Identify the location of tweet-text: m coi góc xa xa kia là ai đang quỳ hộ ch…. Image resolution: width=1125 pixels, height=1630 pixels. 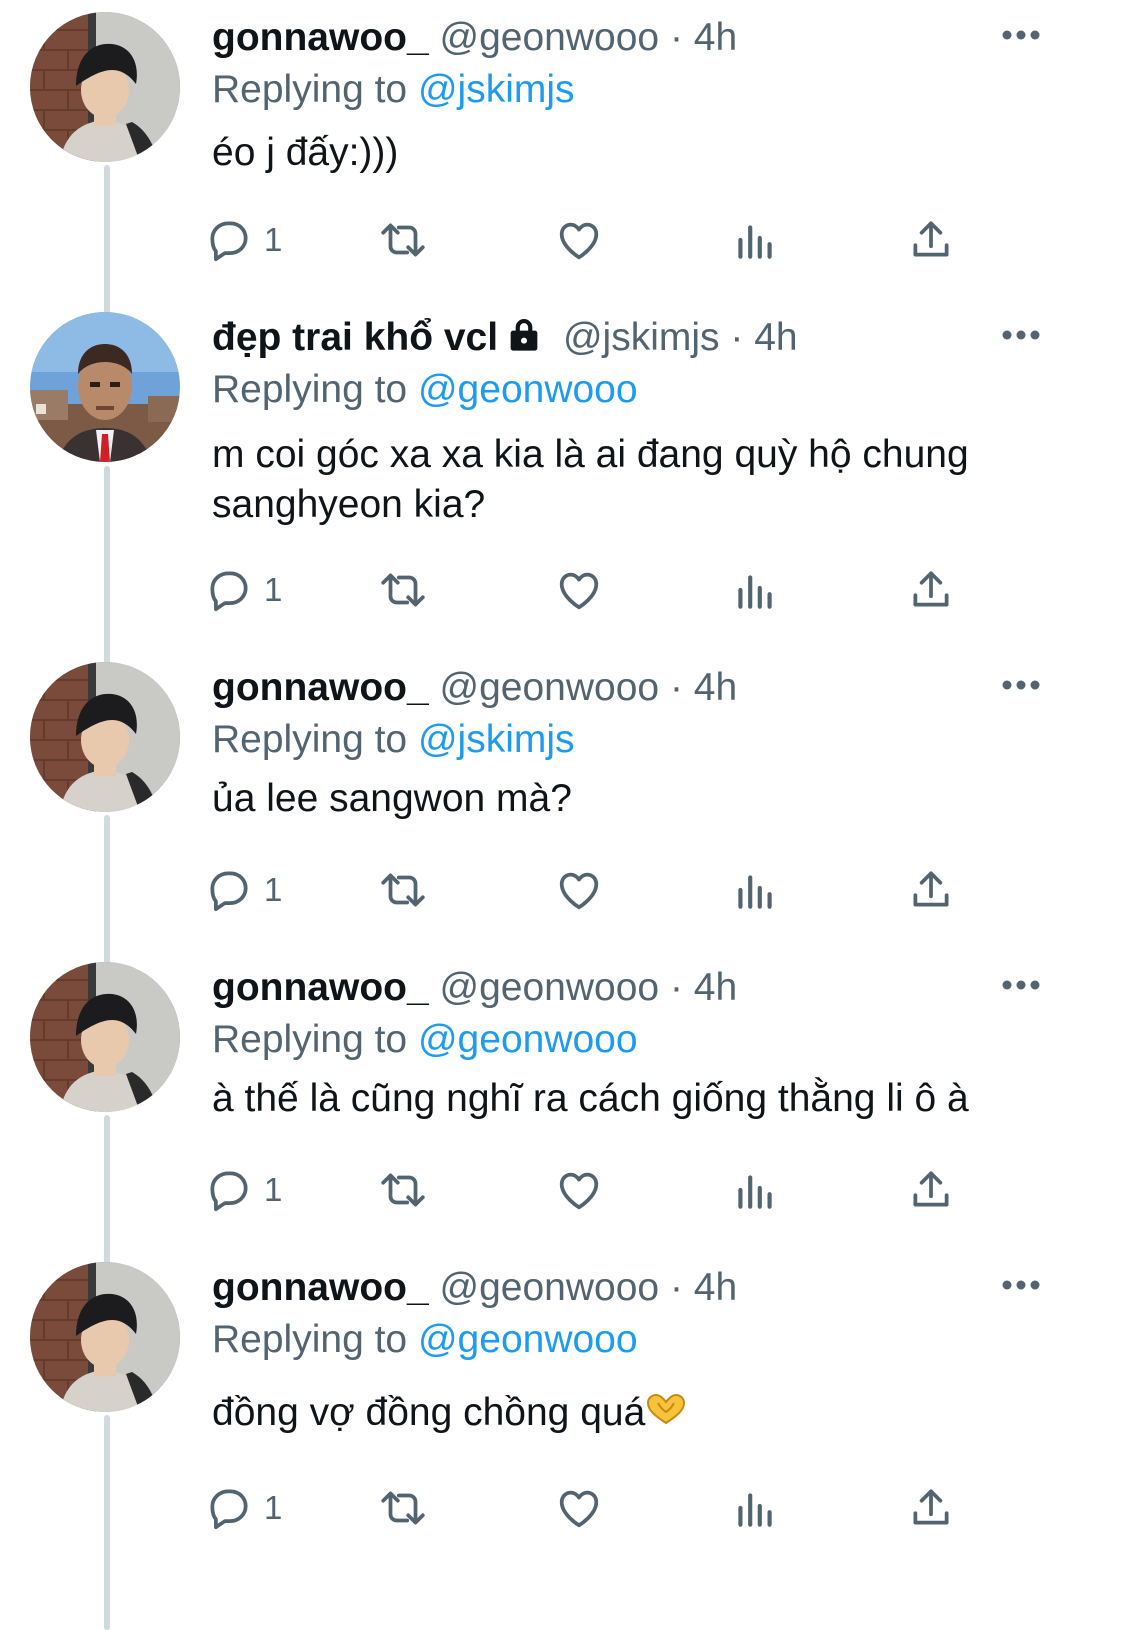
(642, 480).